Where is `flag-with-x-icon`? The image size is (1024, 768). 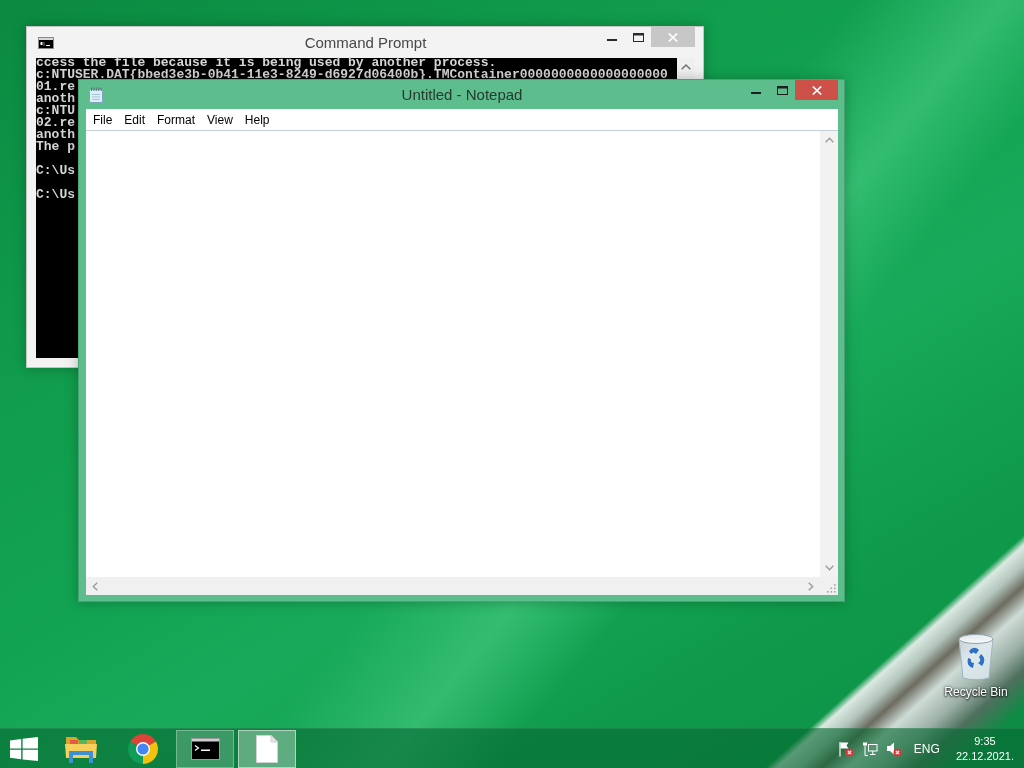
flag-with-x-icon is located at coordinates (845, 748).